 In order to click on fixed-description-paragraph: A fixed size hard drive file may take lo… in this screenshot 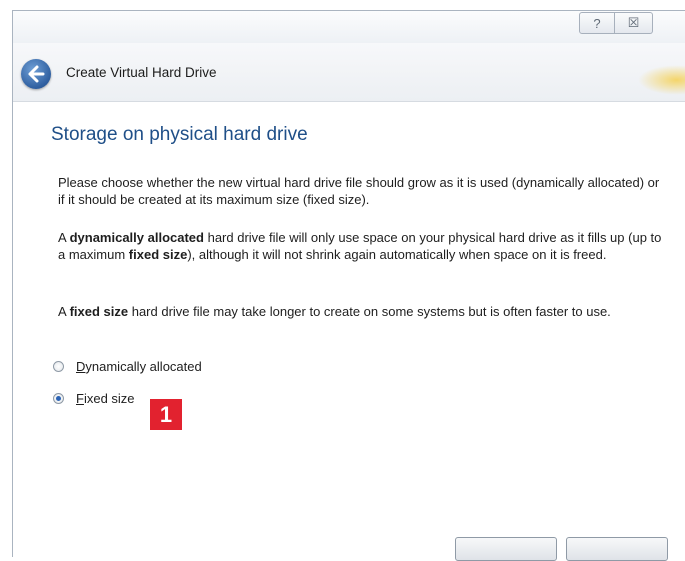, I will do `click(334, 311)`.